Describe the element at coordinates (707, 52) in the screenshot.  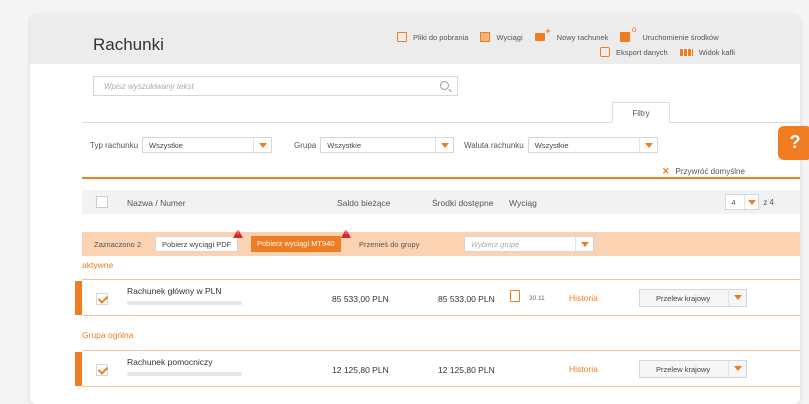
I see `tiles-view-button: Widok kafli` at that location.